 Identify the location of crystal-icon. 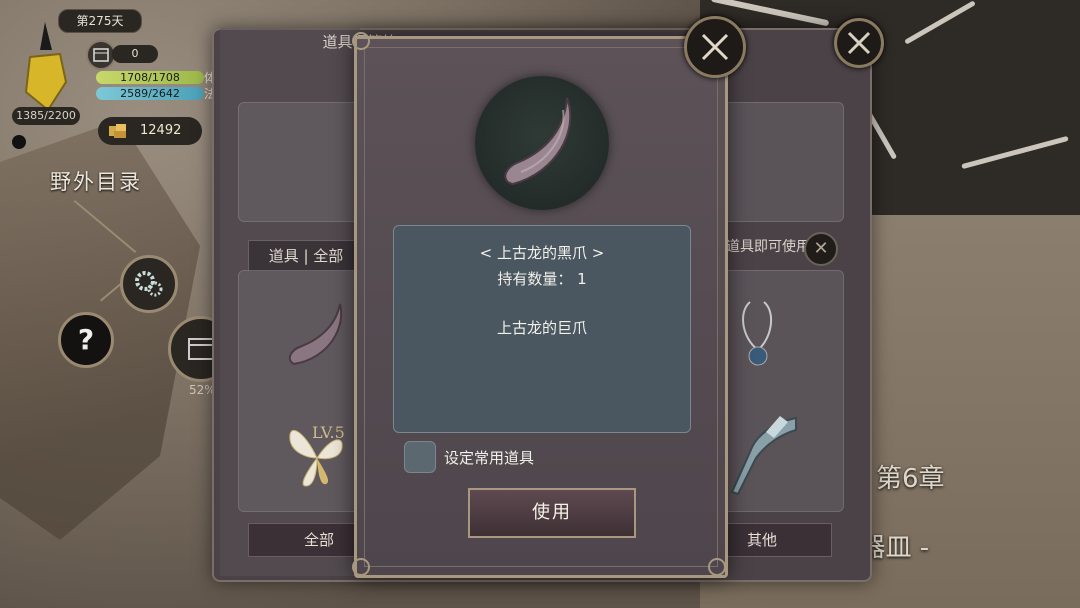
(46, 67).